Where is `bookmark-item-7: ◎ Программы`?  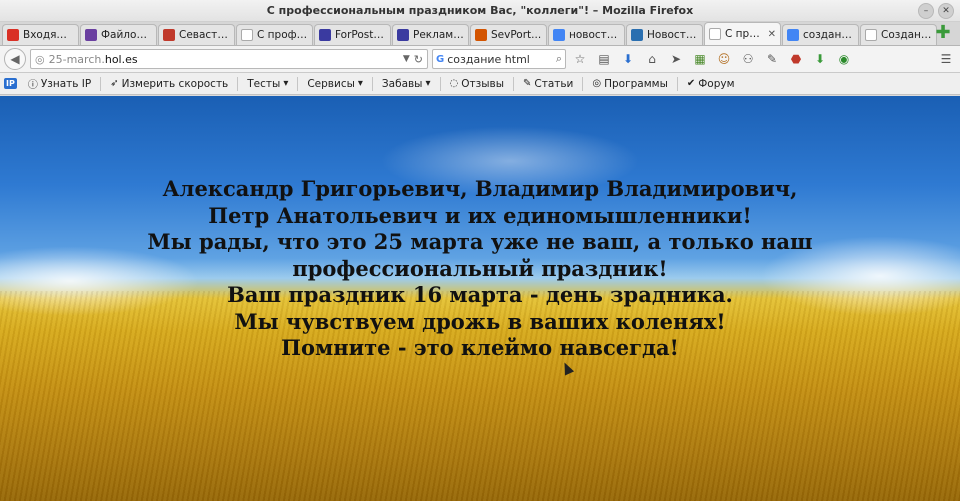
bookmark-item-7: ◎ Программы is located at coordinates (629, 84).